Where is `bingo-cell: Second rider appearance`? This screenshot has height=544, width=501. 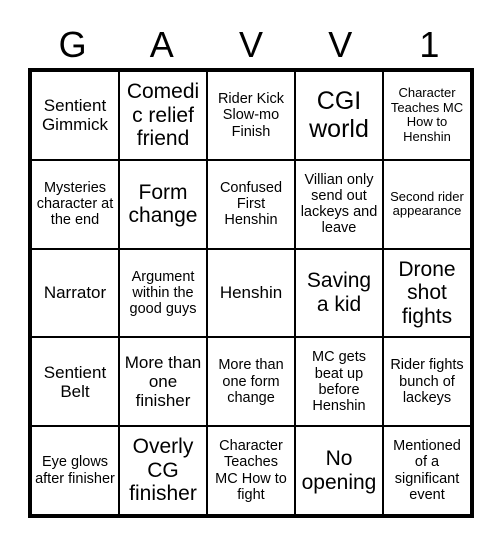 bingo-cell: Second rider appearance is located at coordinates (427, 204).